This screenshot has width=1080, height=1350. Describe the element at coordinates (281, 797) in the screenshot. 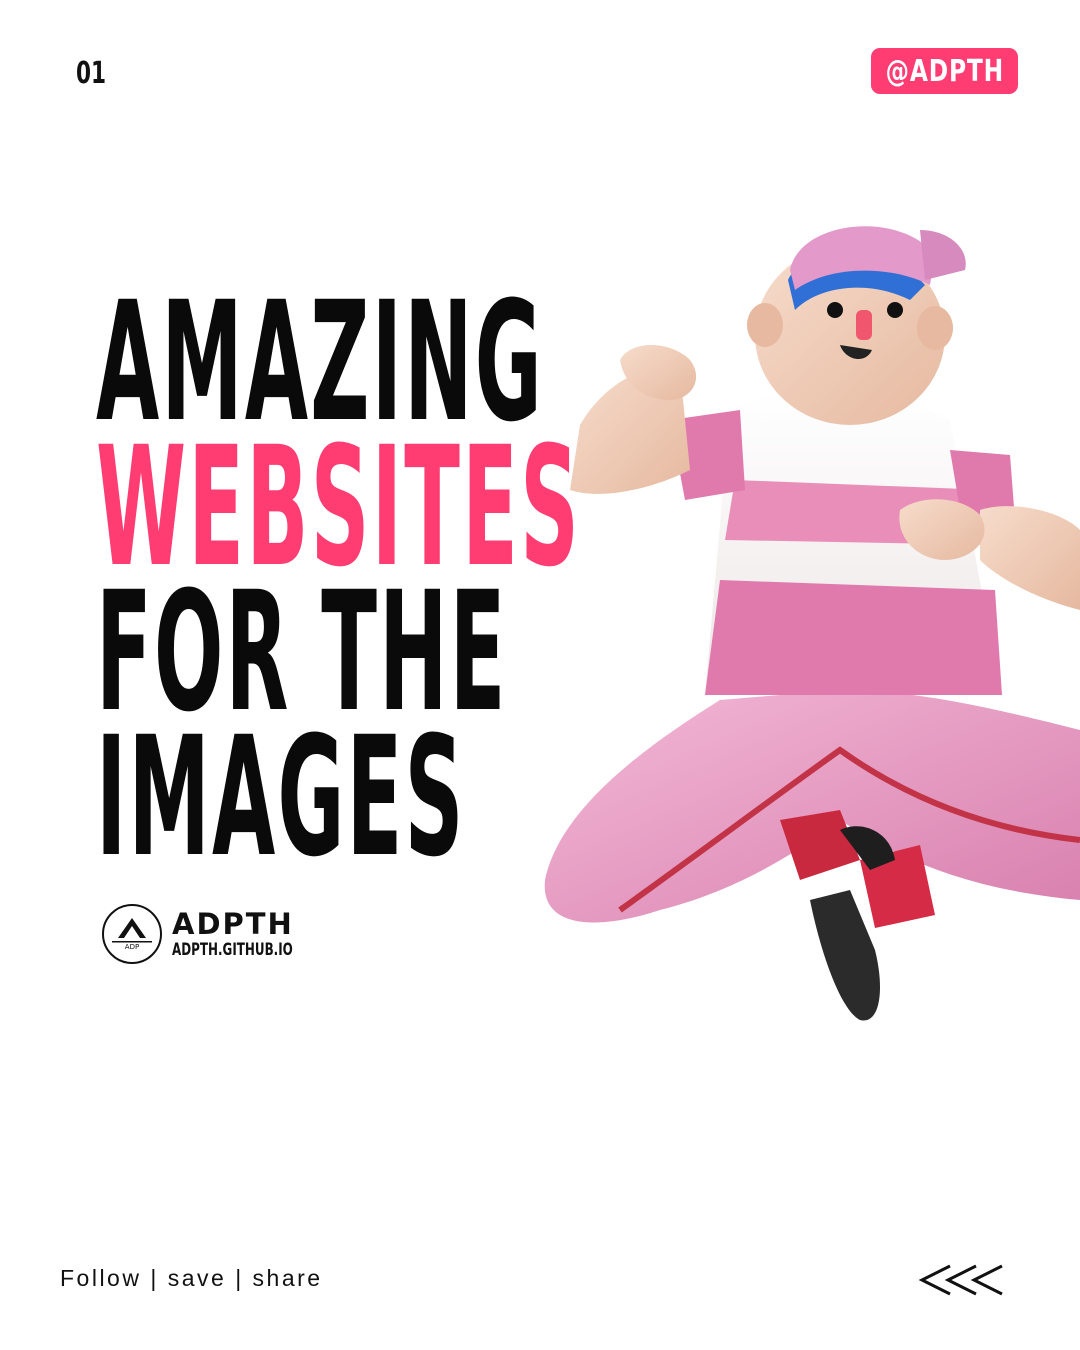

I see `headline-line-4: IMAGES` at that location.